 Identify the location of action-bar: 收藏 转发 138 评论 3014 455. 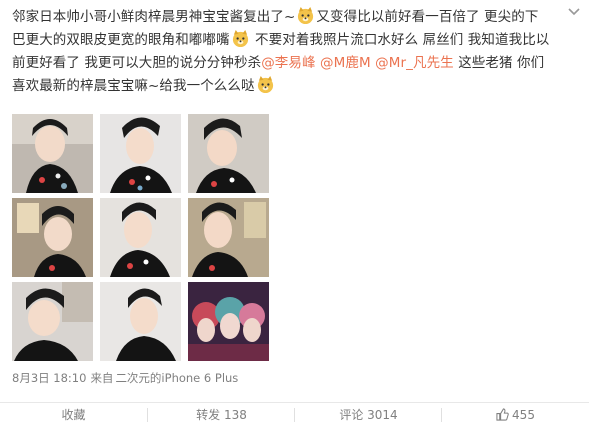
(294, 414).